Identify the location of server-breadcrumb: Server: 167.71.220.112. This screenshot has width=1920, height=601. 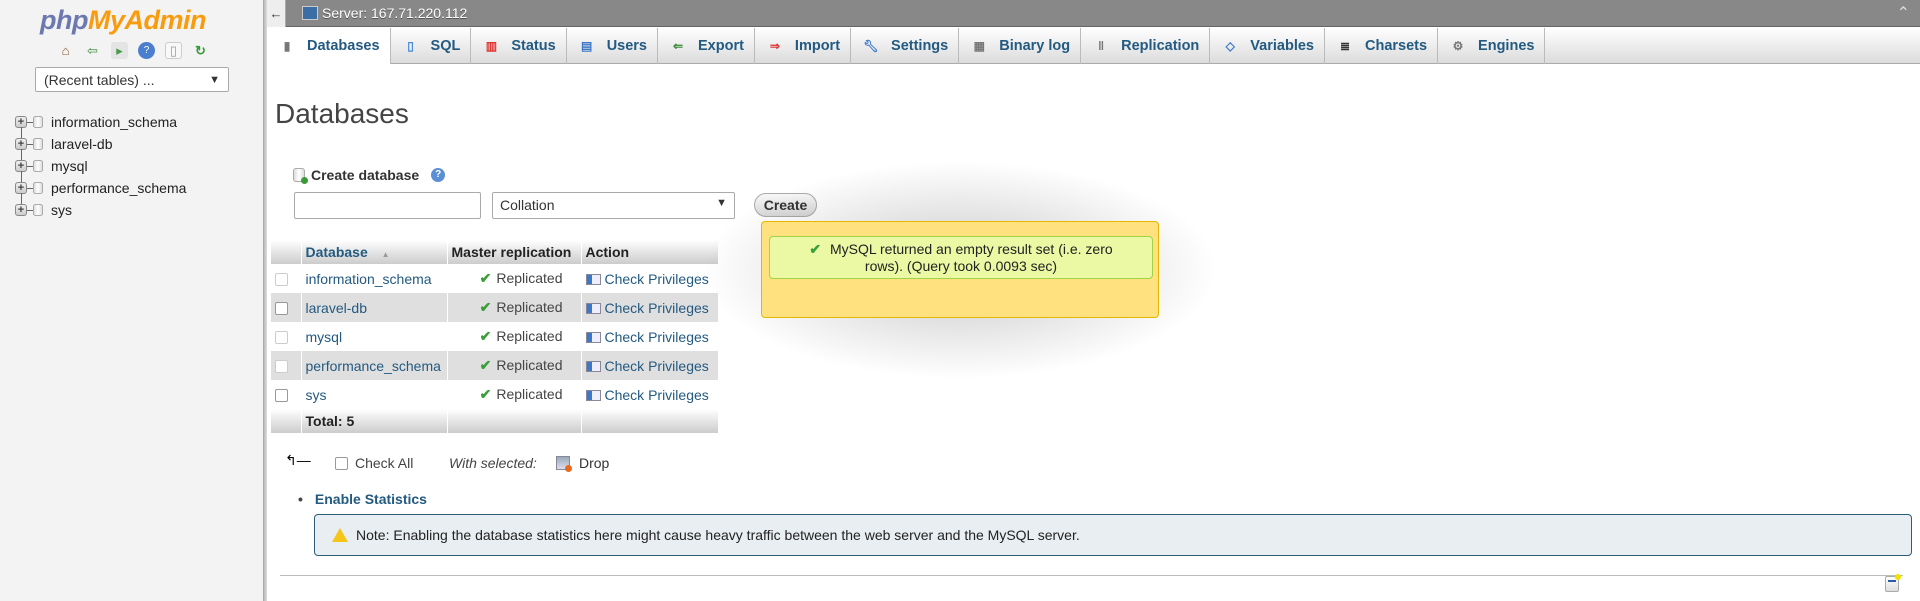
(384, 13).